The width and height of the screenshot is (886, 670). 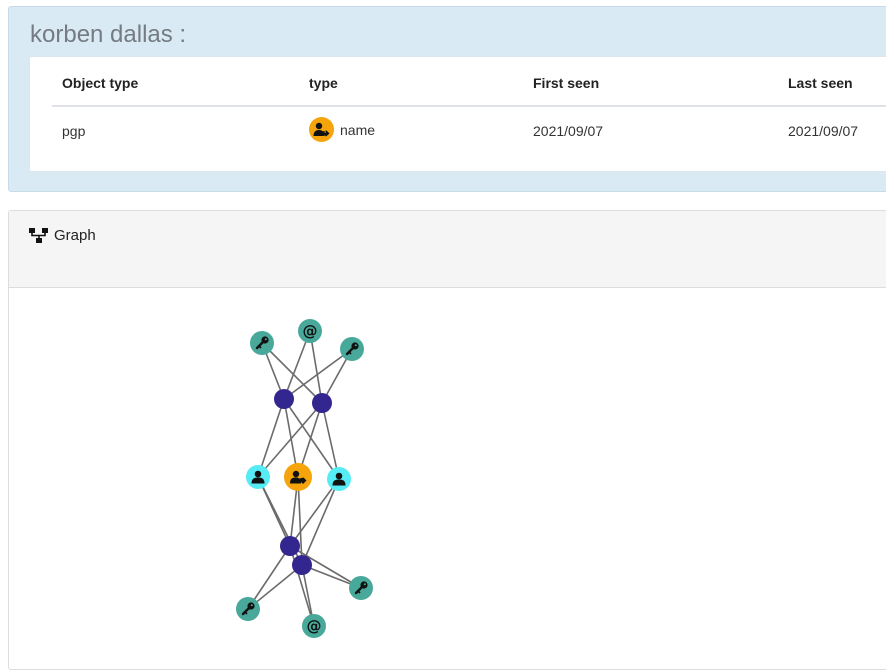 I want to click on first-seen-cell: 2021/09/07, so click(x=568, y=131).